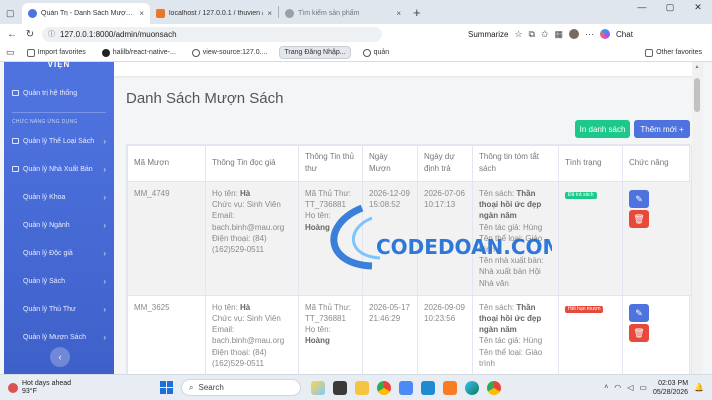 This screenshot has height=400, width=712. What do you see at coordinates (624, 34) in the screenshot?
I see `chat-button: Chat` at bounding box center [624, 34].